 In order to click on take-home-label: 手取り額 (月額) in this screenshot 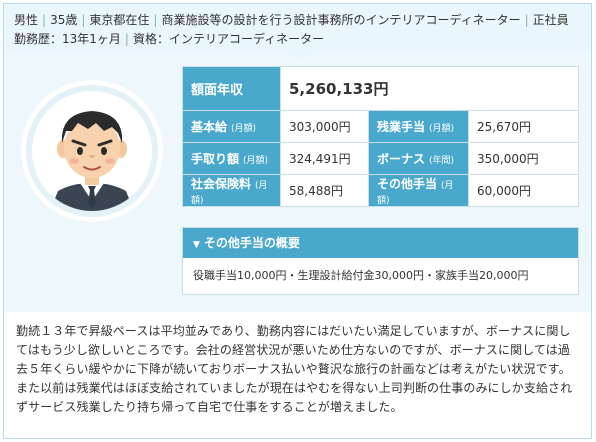, I will do `click(231, 158)`.